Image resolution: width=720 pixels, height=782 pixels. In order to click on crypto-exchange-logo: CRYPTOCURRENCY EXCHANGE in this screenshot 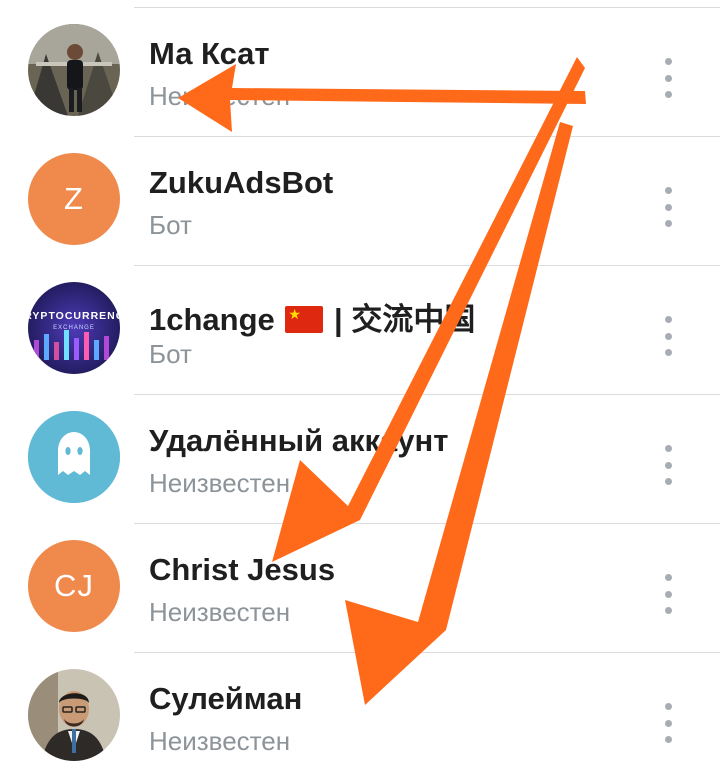, I will do `click(74, 328)`.